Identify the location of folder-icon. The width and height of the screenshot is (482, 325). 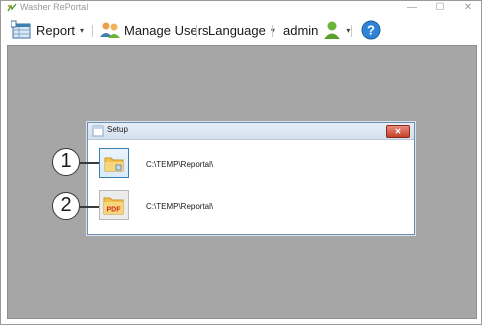
(114, 164).